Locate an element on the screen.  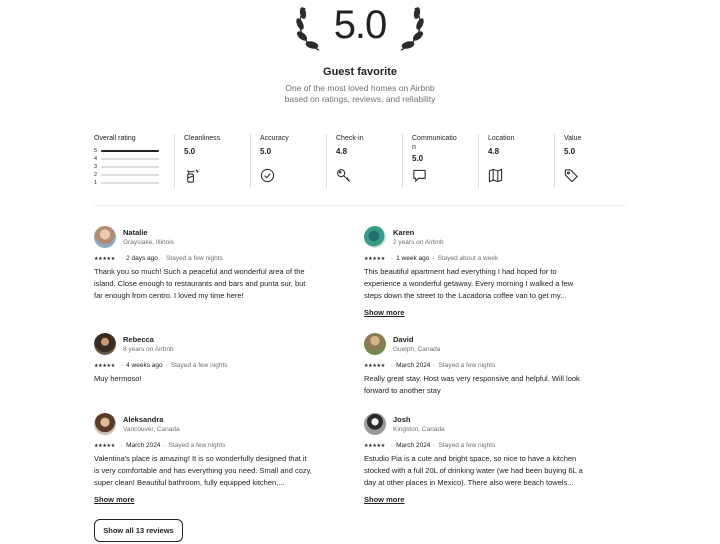
reviewer-info: Aleksandra Vancouver, Canada is located at coordinates (151, 424).